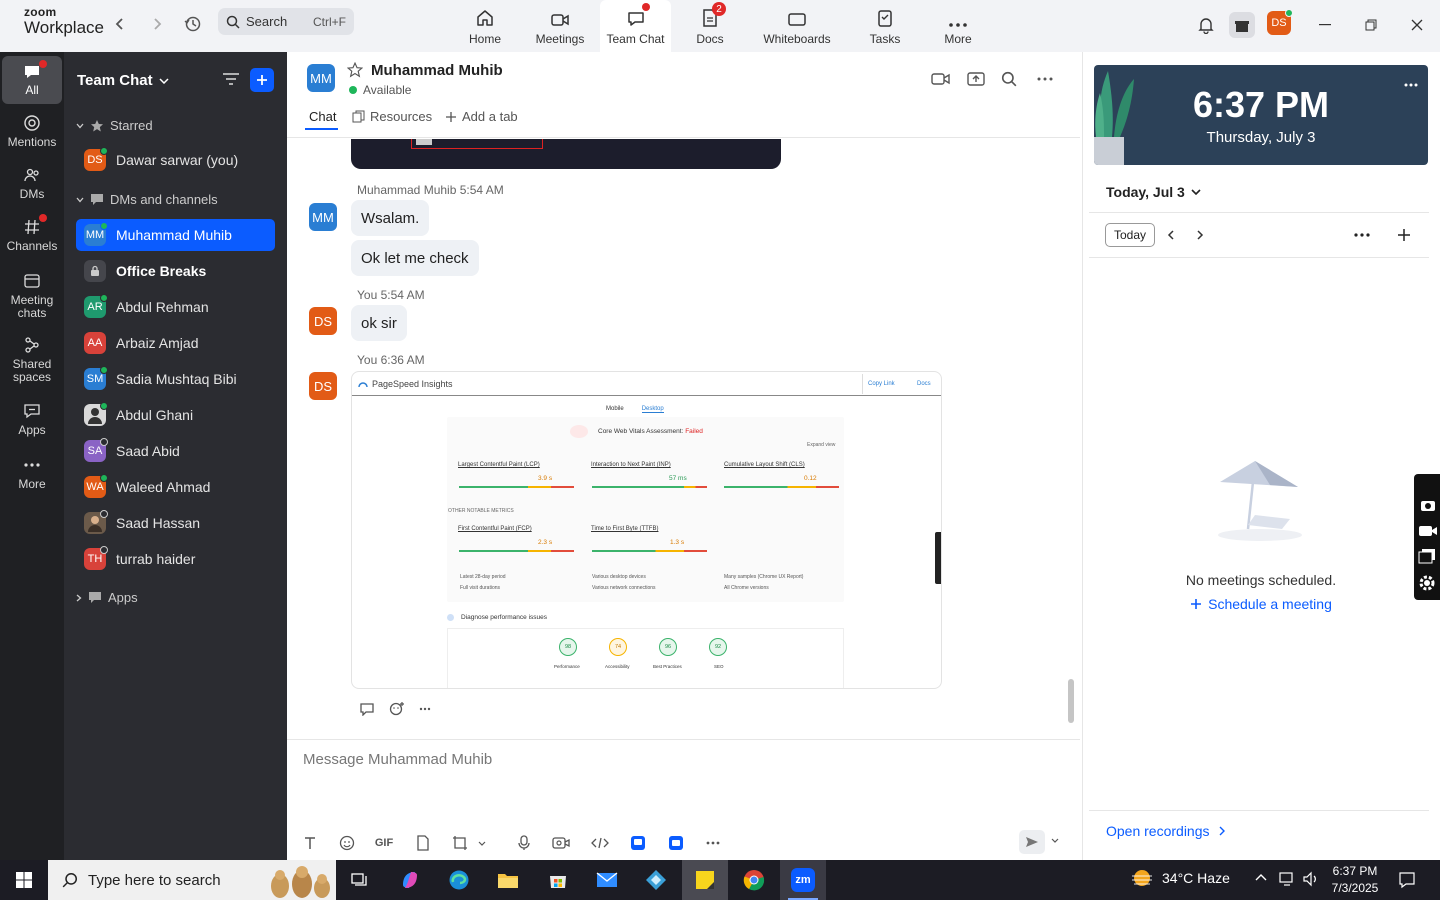 This screenshot has height=900, width=1440. Describe the element at coordinates (1180, 878) in the screenshot. I see `weather-widget: 34°C Haze` at that location.